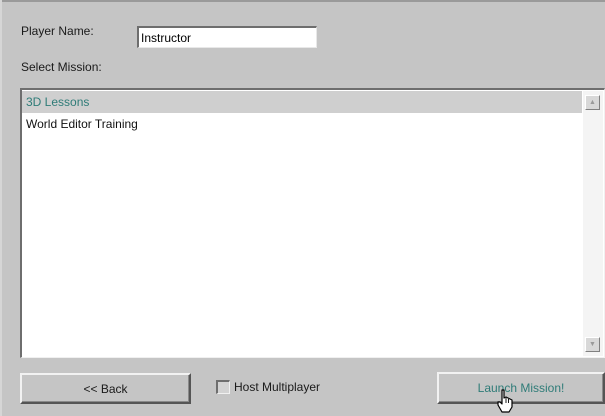  What do you see at coordinates (105, 388) in the screenshot?
I see `back-button: << Back` at bounding box center [105, 388].